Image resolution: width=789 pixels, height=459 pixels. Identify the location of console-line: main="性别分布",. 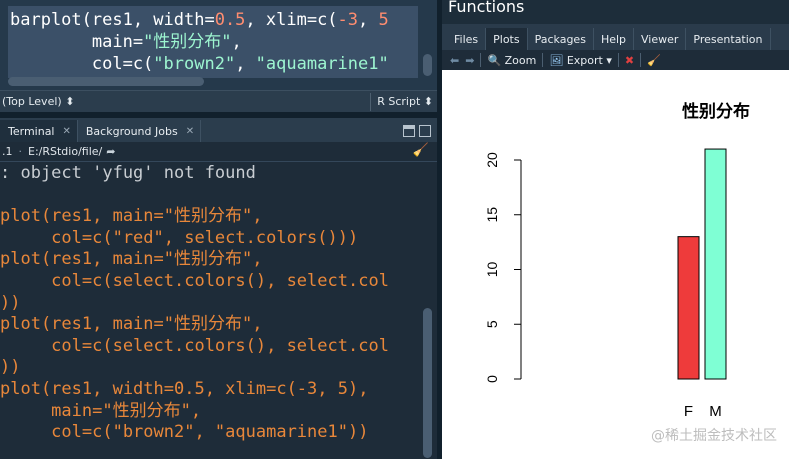
(101, 410).